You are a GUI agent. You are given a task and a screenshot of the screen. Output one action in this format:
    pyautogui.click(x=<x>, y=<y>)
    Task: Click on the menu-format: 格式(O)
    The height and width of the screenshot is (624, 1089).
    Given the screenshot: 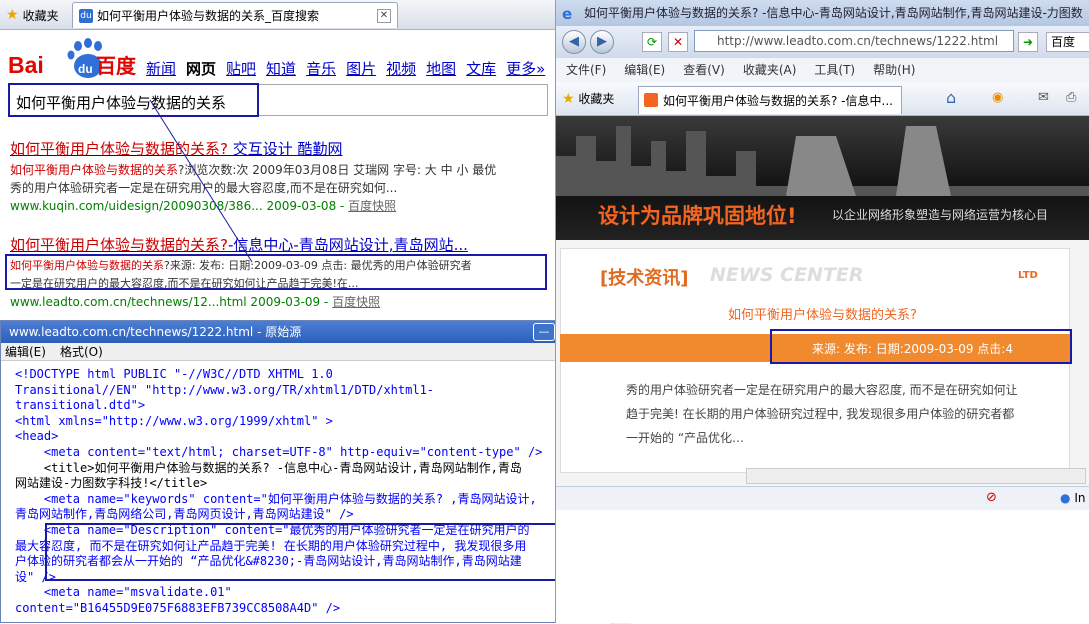 What is the action you would take?
    pyautogui.click(x=81, y=351)
    